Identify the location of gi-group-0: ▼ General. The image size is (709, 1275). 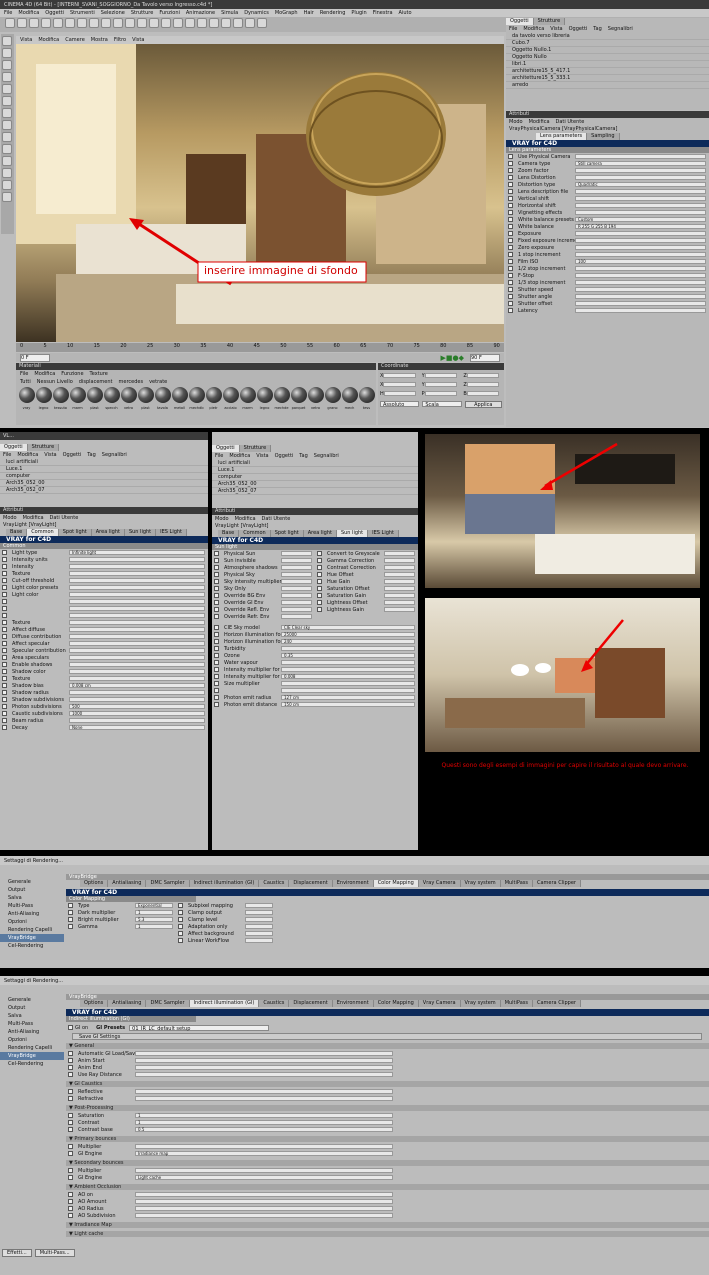
(387, 1046).